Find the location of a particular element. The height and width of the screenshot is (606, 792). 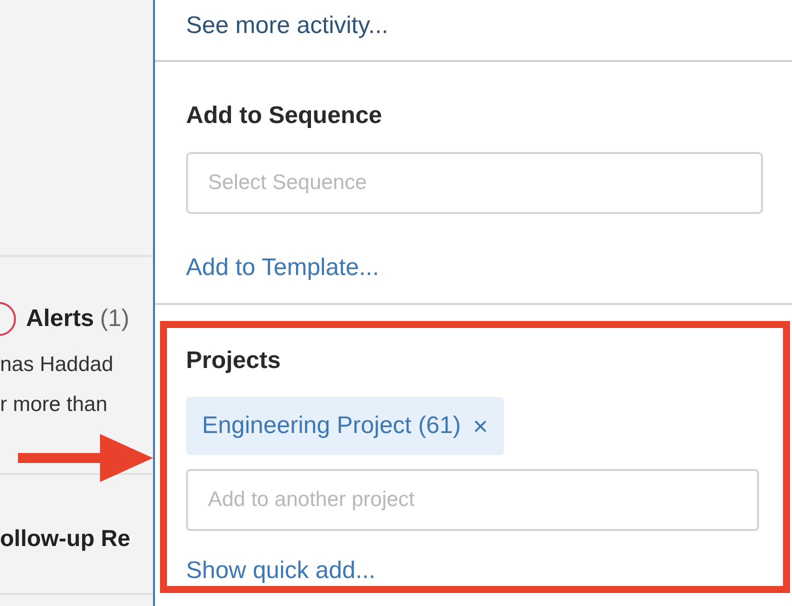

follow-up-title: ollow-up Re is located at coordinates (65, 538).